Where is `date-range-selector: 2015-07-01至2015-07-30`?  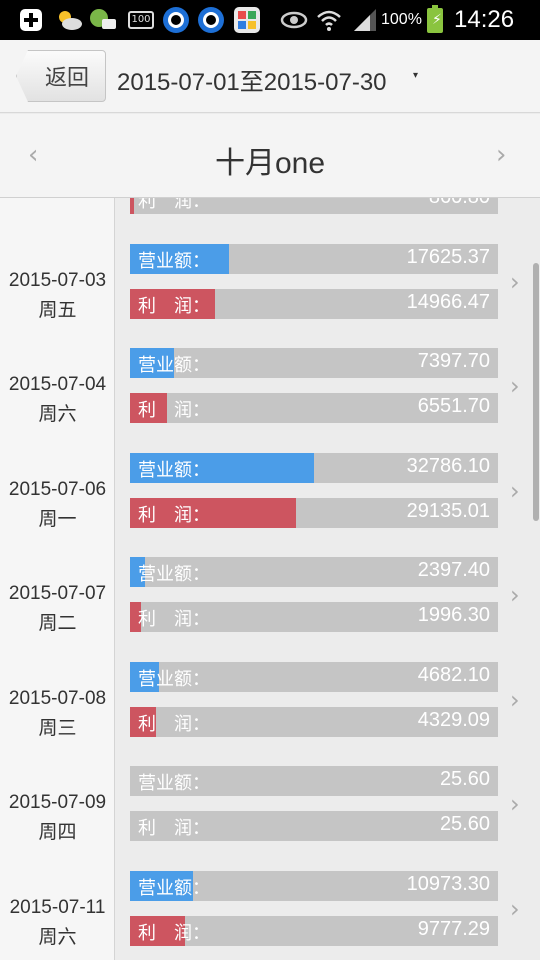 date-range-selector: 2015-07-01至2015-07-30 is located at coordinates (252, 79).